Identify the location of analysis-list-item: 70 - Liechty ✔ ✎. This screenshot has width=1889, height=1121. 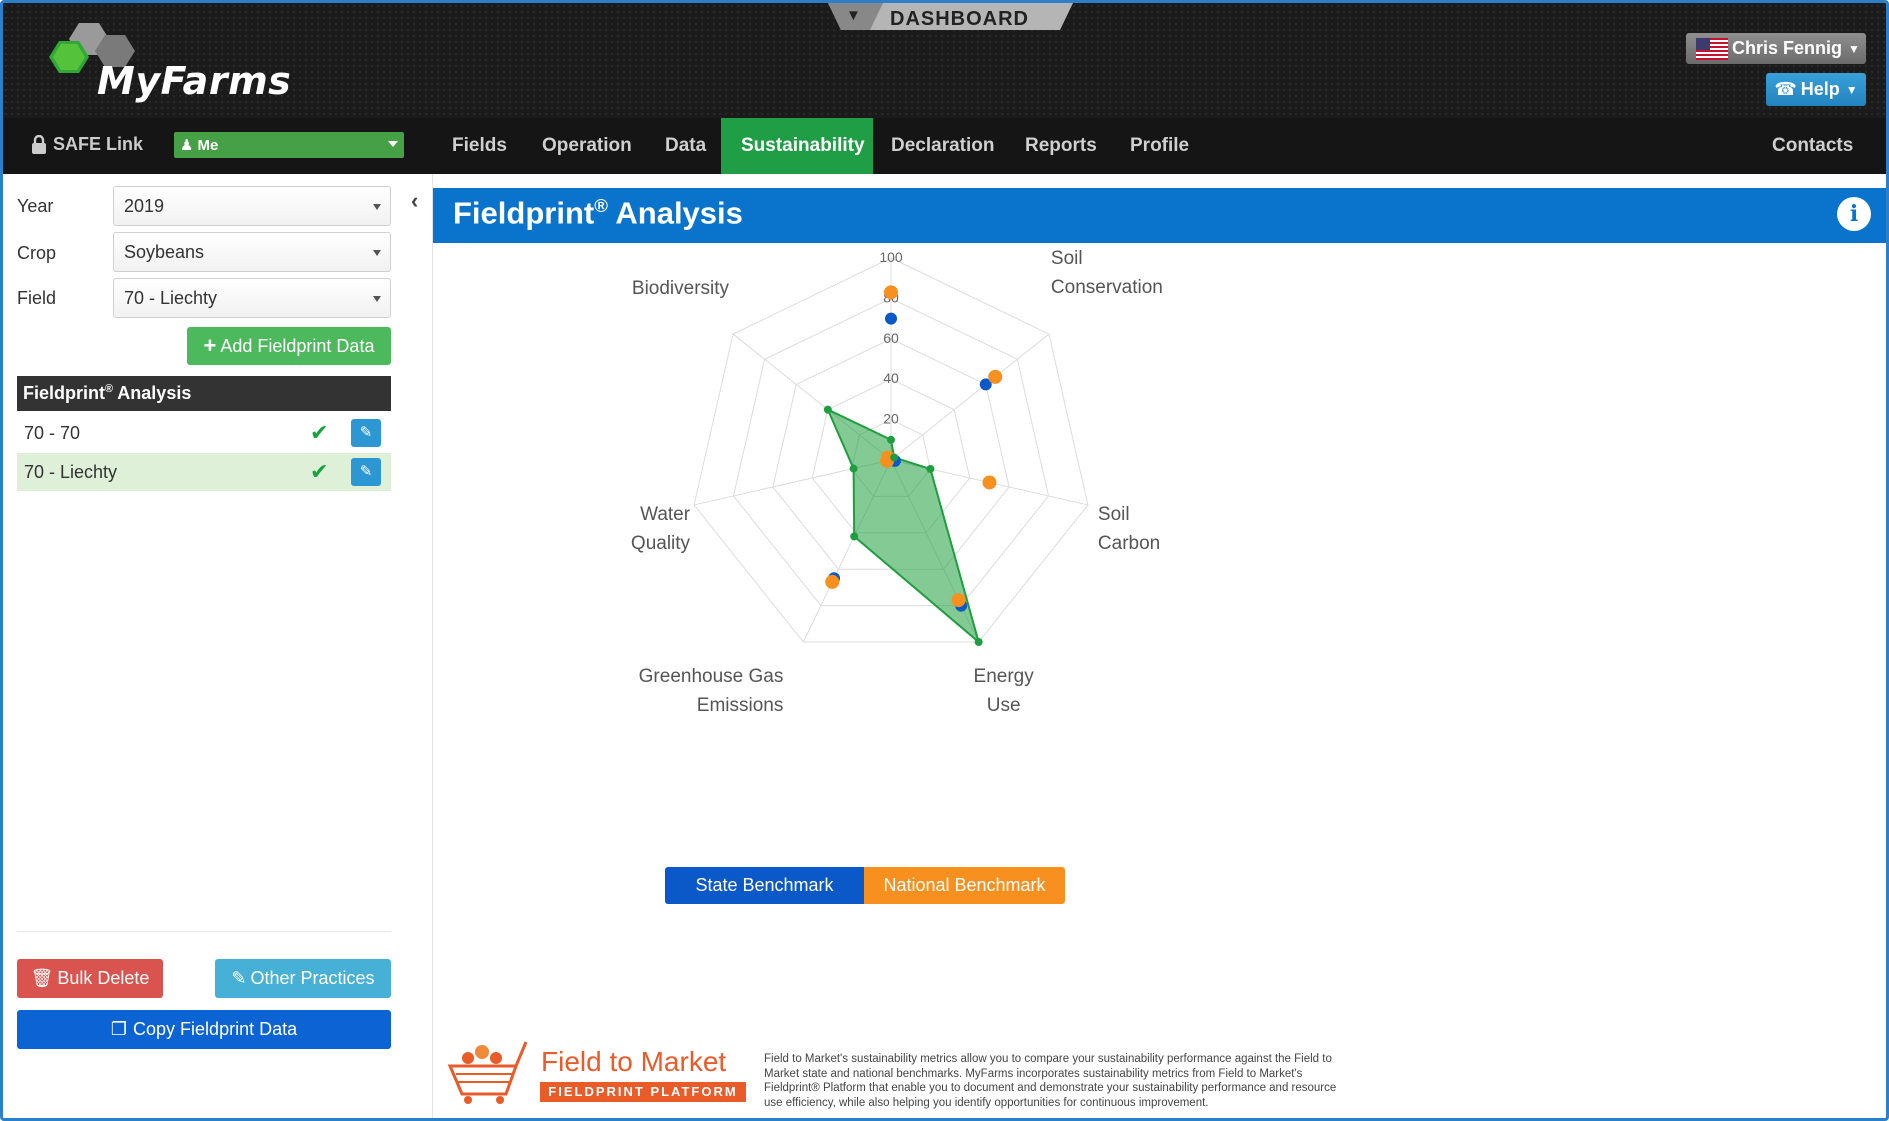
(204, 472).